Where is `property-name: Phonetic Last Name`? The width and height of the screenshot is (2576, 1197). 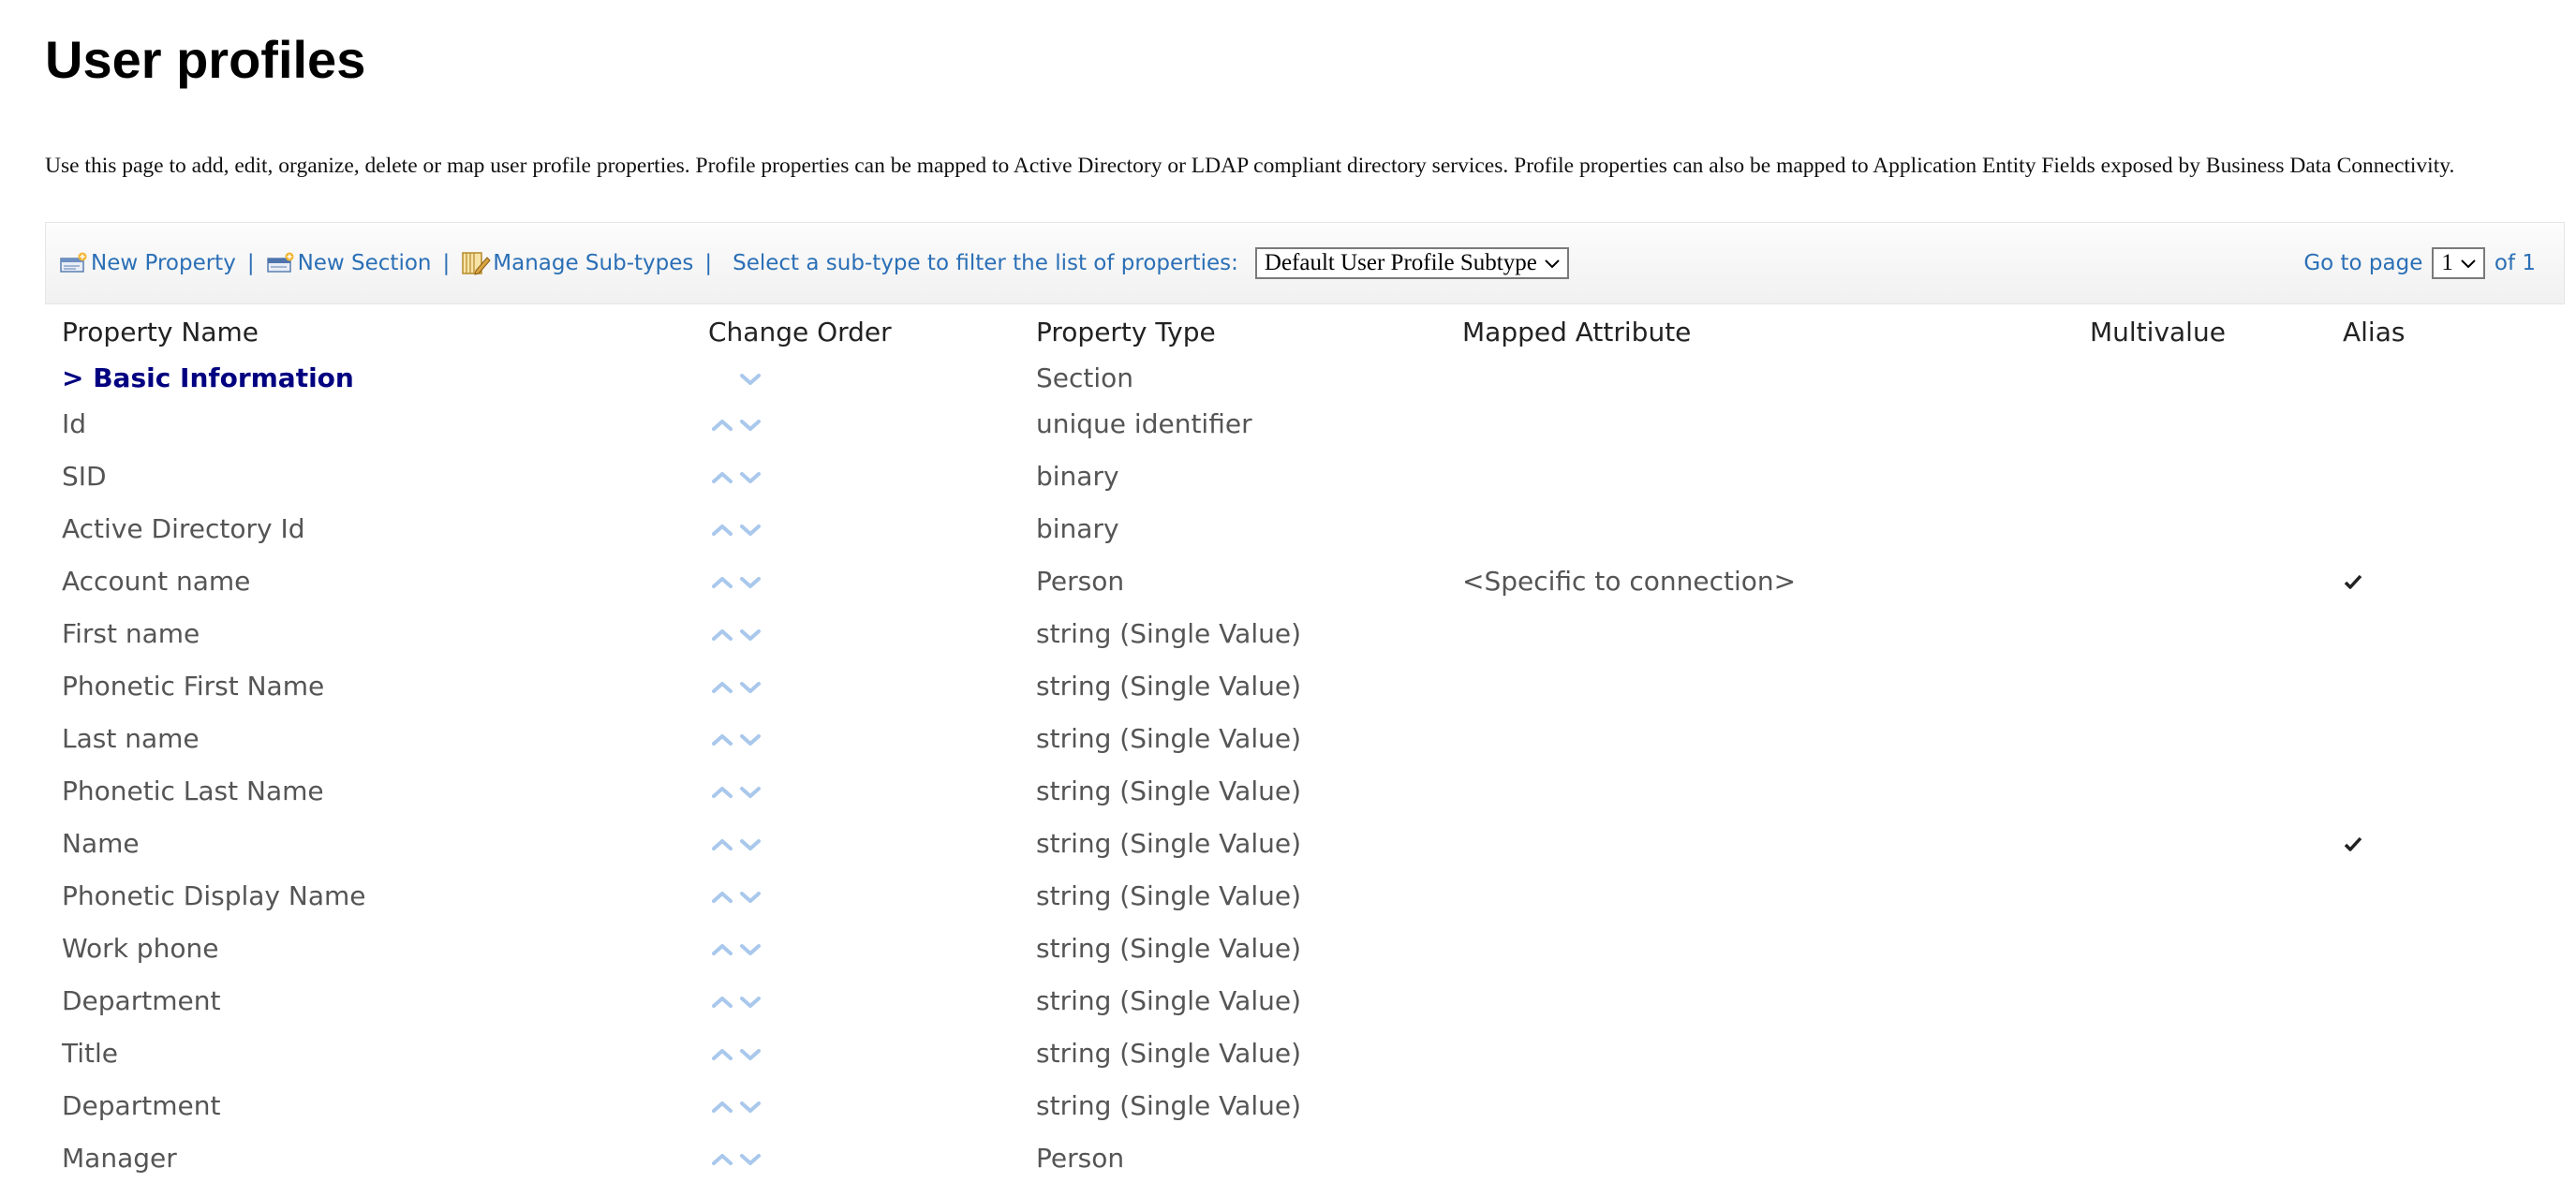
property-name: Phonetic Last Name is located at coordinates (368, 790).